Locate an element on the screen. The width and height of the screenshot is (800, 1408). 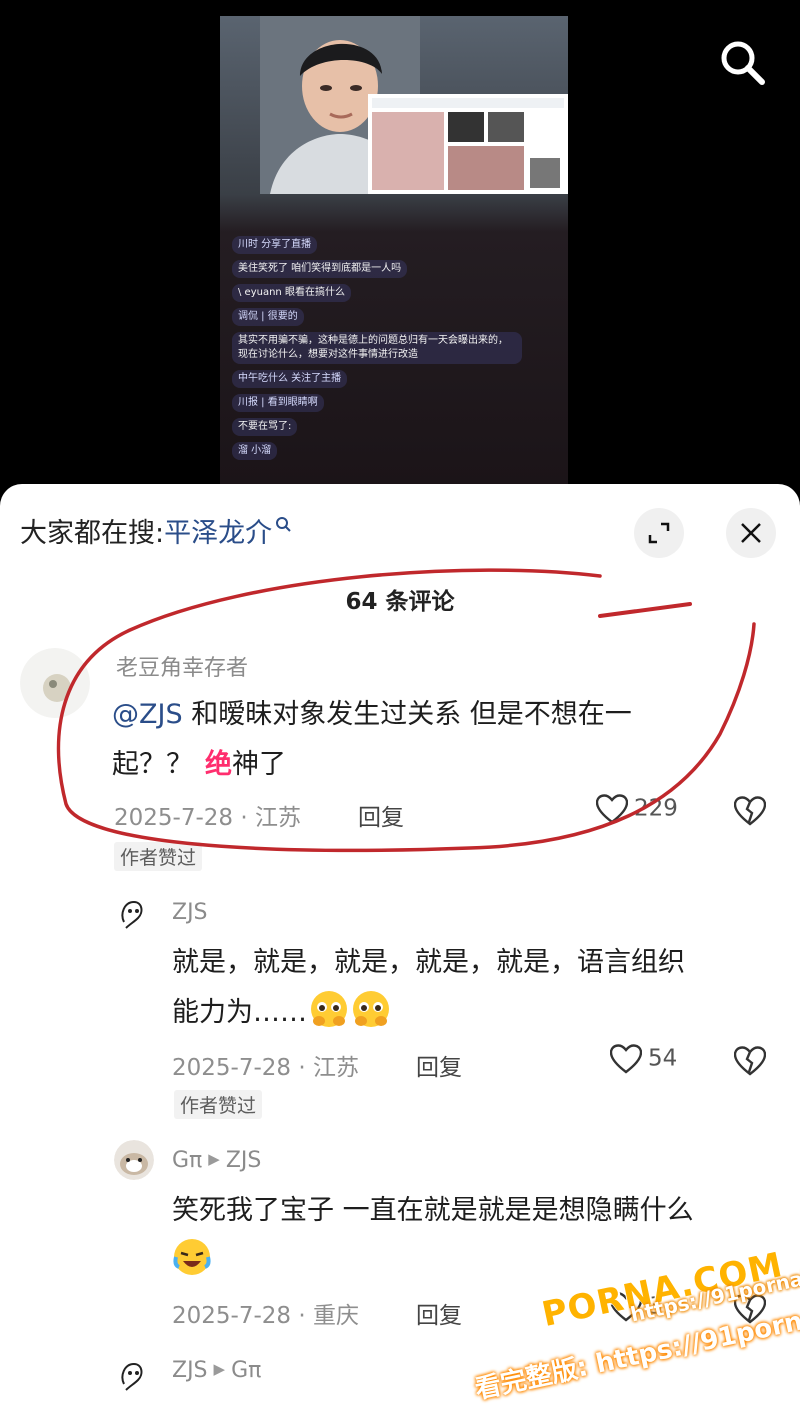
comment-username: Gπ ▶ ZJS is located at coordinates (216, 1160).